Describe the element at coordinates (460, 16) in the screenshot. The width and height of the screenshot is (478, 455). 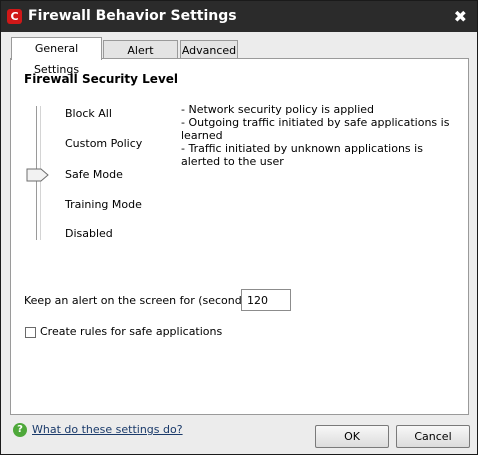
I see `close-icon: ✖` at that location.